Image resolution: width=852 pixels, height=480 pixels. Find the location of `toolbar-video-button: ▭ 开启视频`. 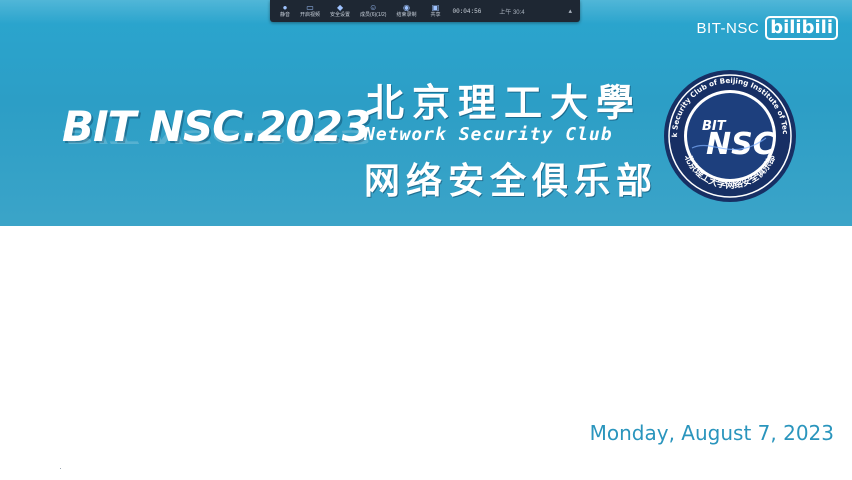

toolbar-video-button: ▭ 开启视频 is located at coordinates (310, 11).